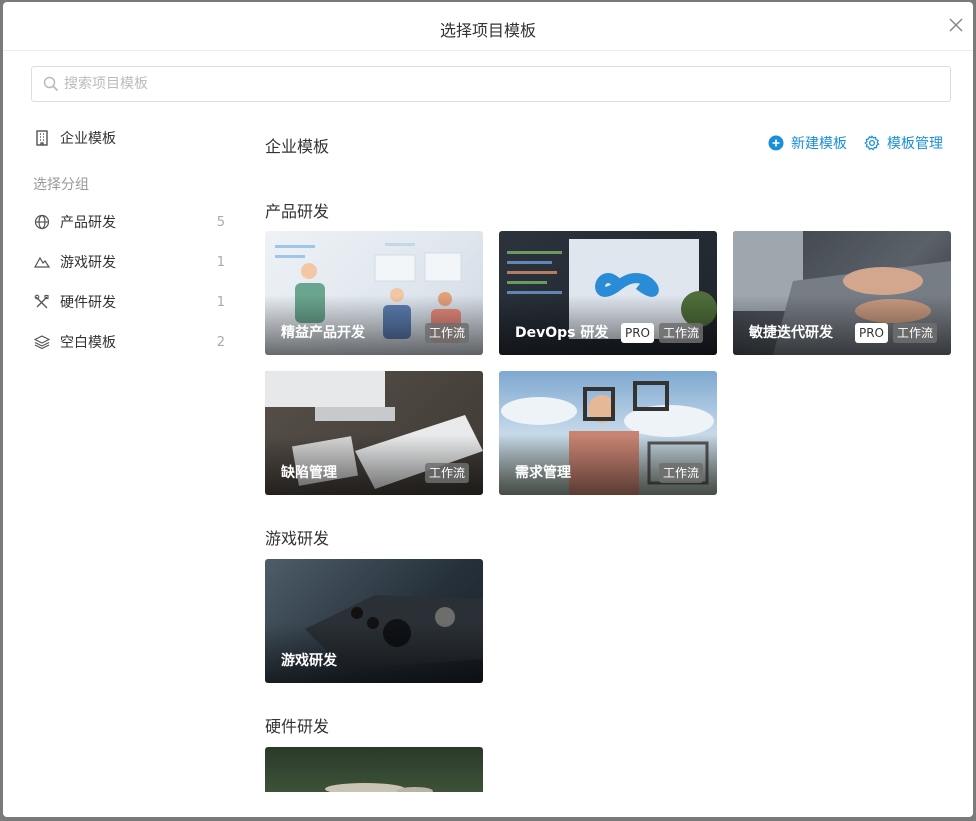 The width and height of the screenshot is (976, 821). What do you see at coordinates (374, 293) in the screenshot?
I see `template-card: 精益产品开发 工作流` at bounding box center [374, 293].